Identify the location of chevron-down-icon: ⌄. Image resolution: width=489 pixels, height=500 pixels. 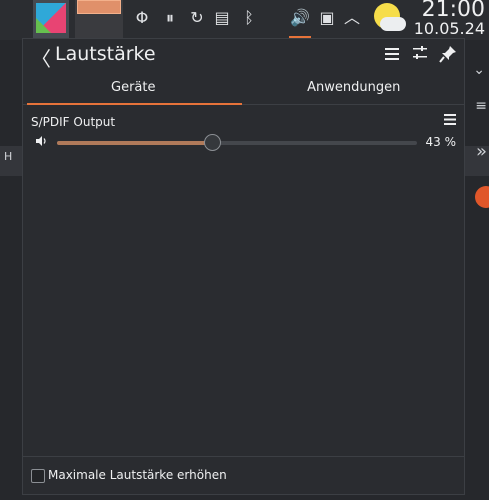
(479, 70).